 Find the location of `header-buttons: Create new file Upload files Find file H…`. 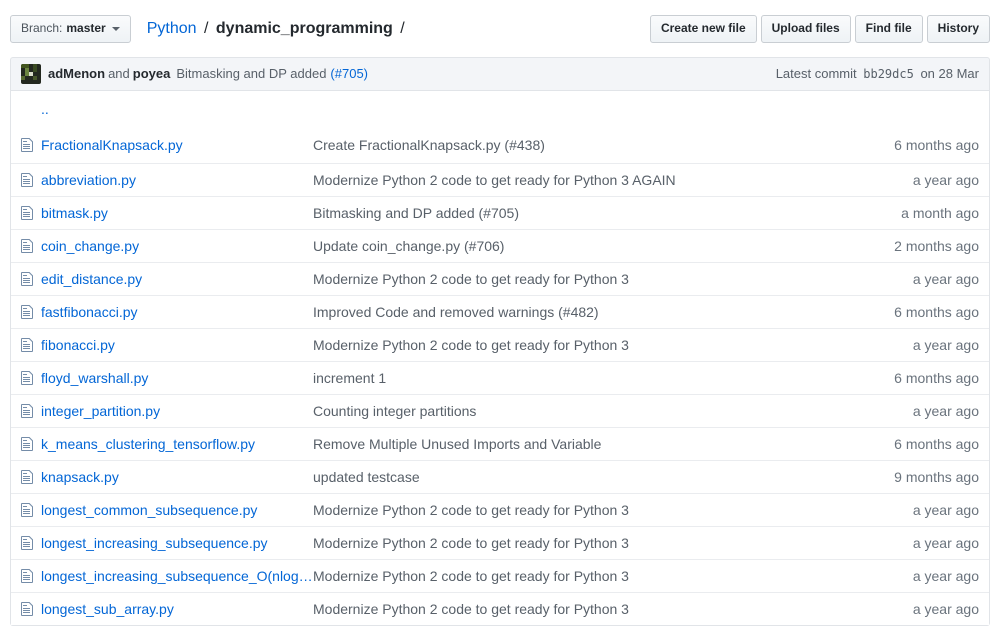

header-buttons: Create new file Upload files Find file H… is located at coordinates (819, 29).